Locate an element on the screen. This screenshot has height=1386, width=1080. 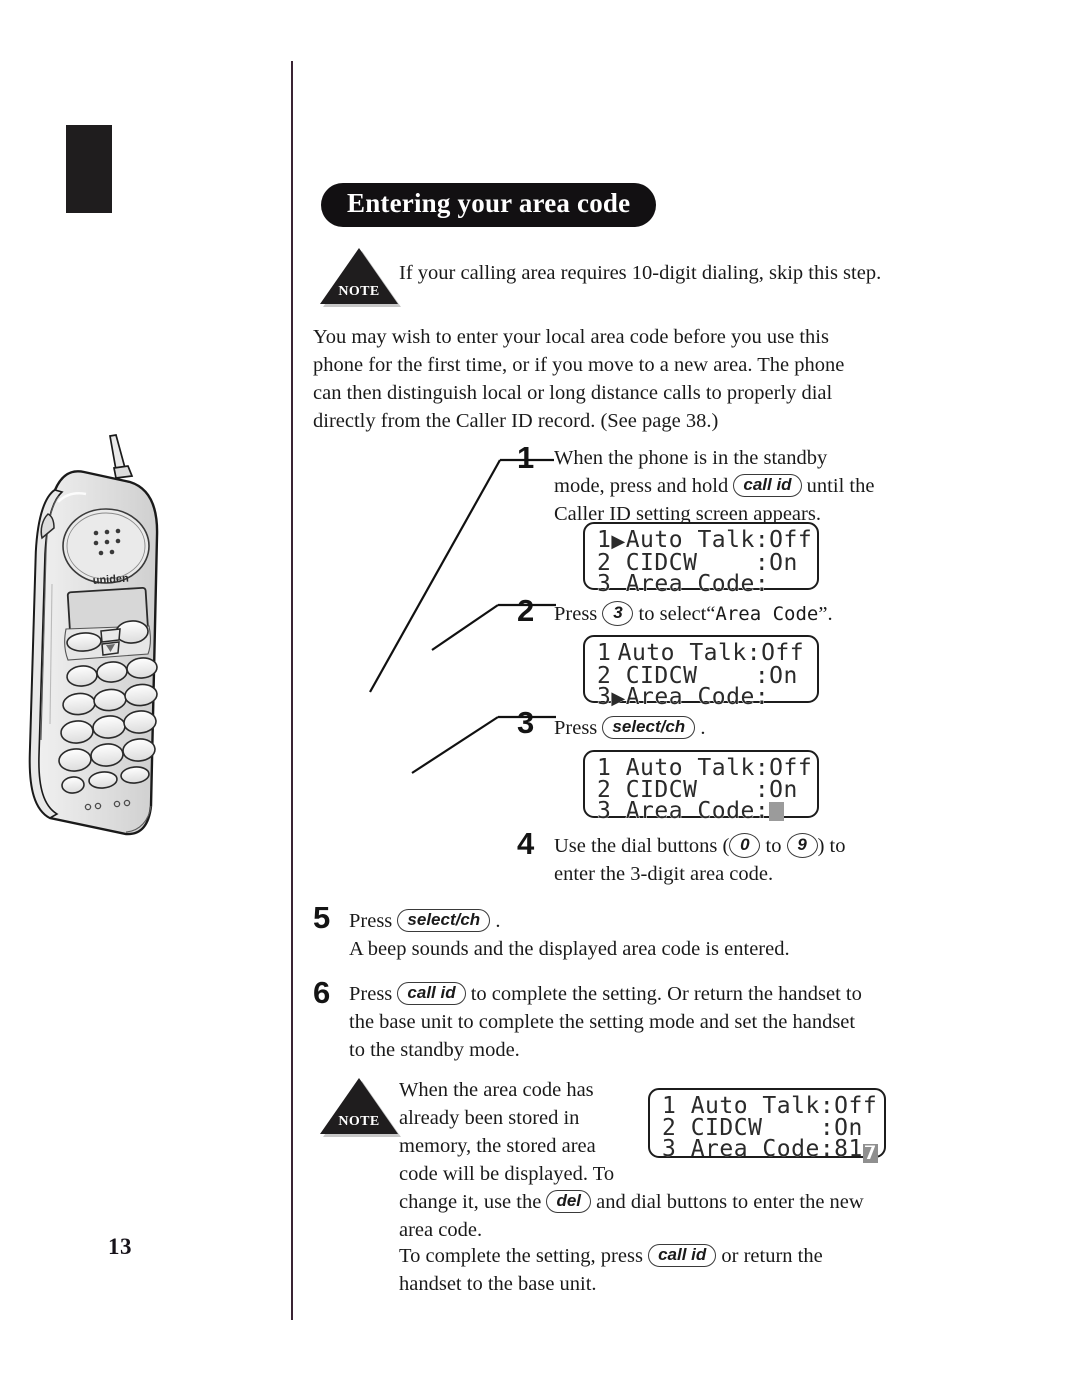
step-4-line-1: Use the dial buttons (0 to 9) to is located at coordinates (764, 846).